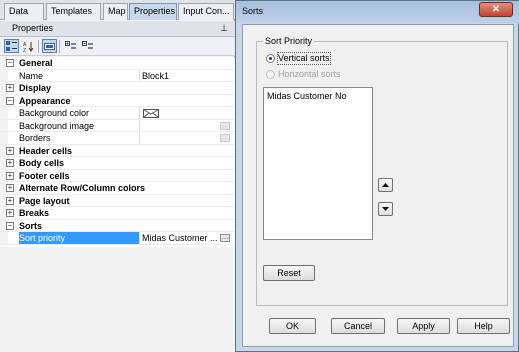  I want to click on vertical-sorts-radio, so click(270, 58).